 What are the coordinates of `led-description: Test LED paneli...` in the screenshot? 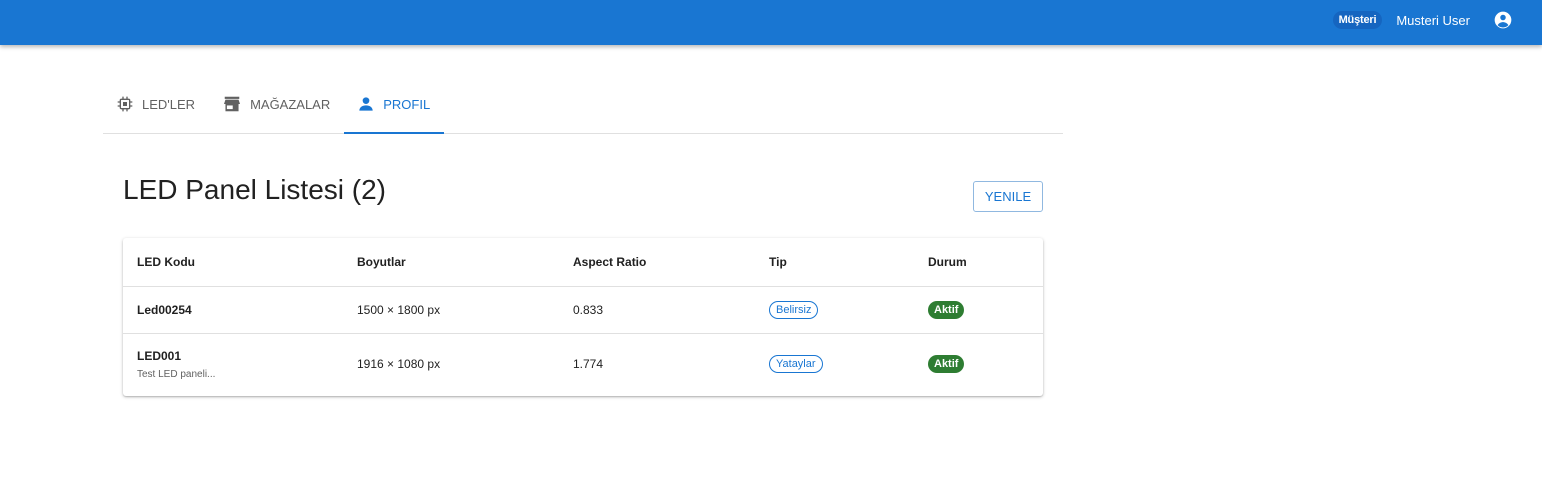 It's located at (176, 374).